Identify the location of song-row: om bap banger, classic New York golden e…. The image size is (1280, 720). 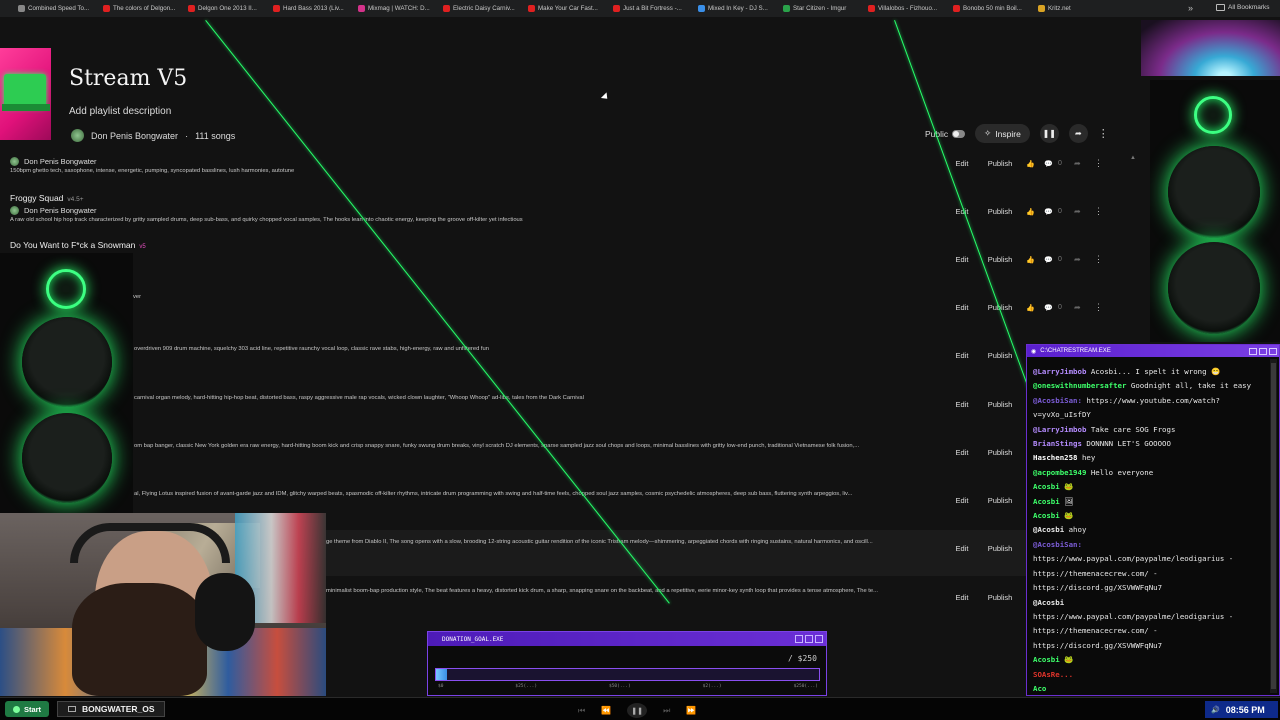
(555, 457).